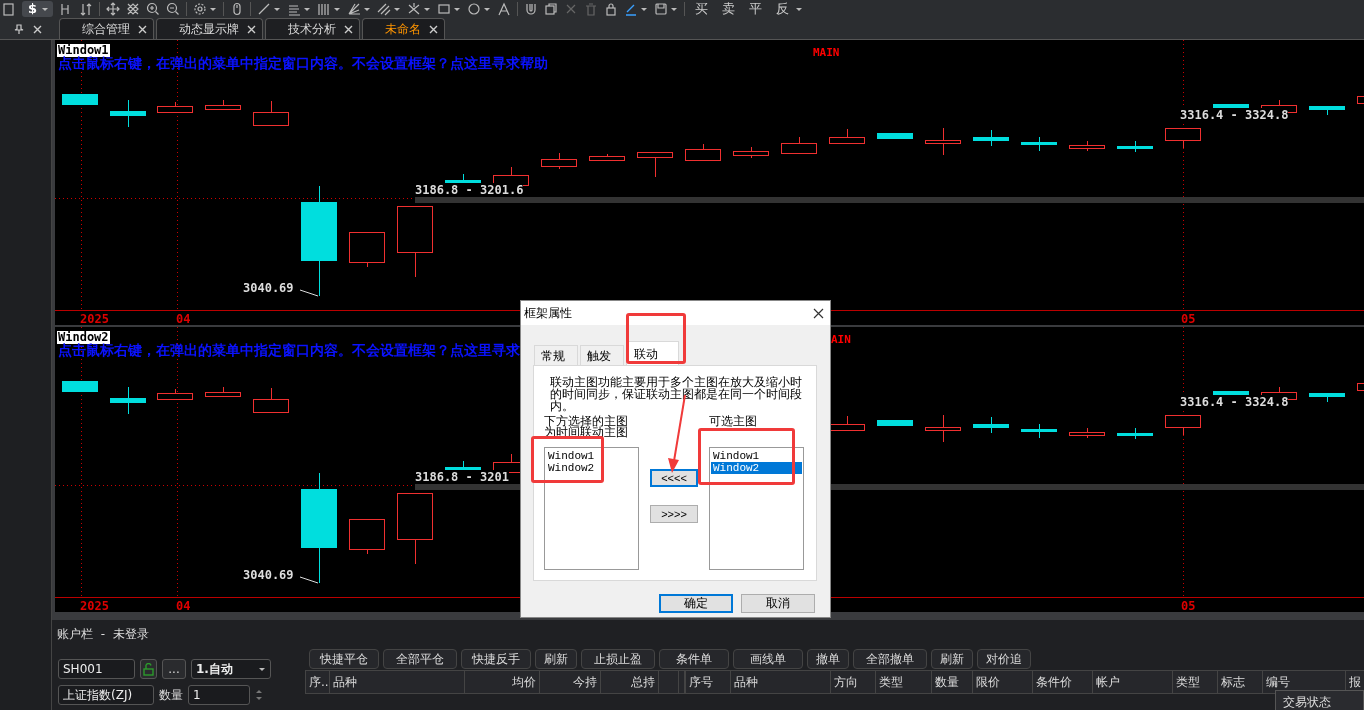 This screenshot has width=1364, height=710. I want to click on pin-icon, so click(19, 29).